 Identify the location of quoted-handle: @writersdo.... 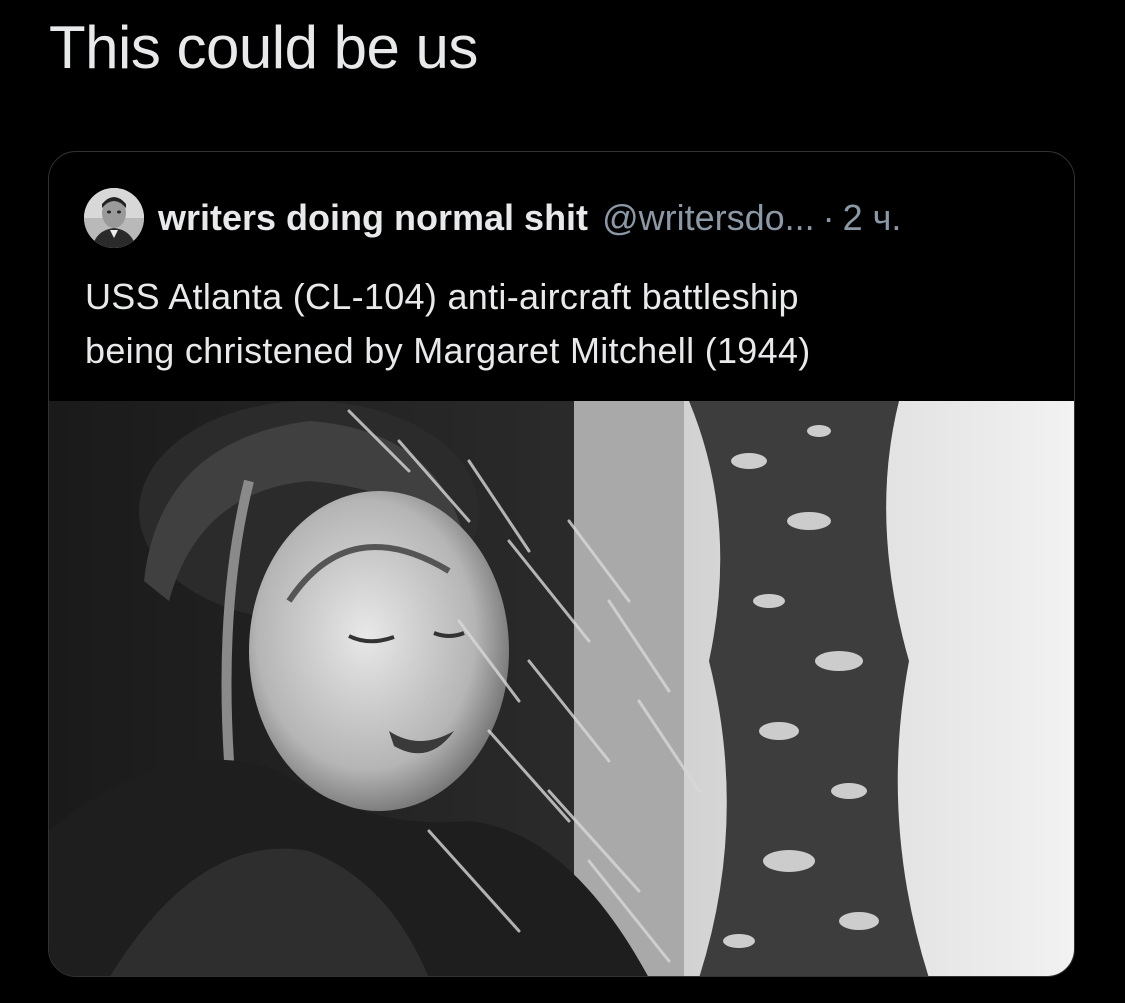
(708, 218).